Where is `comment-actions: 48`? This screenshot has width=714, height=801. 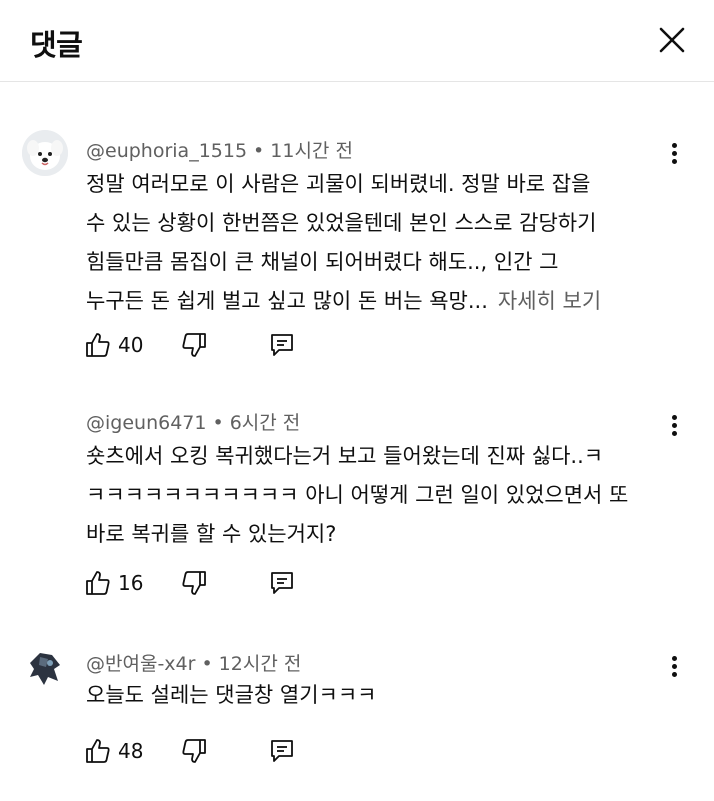
comment-actions: 48 is located at coordinates (364, 752).